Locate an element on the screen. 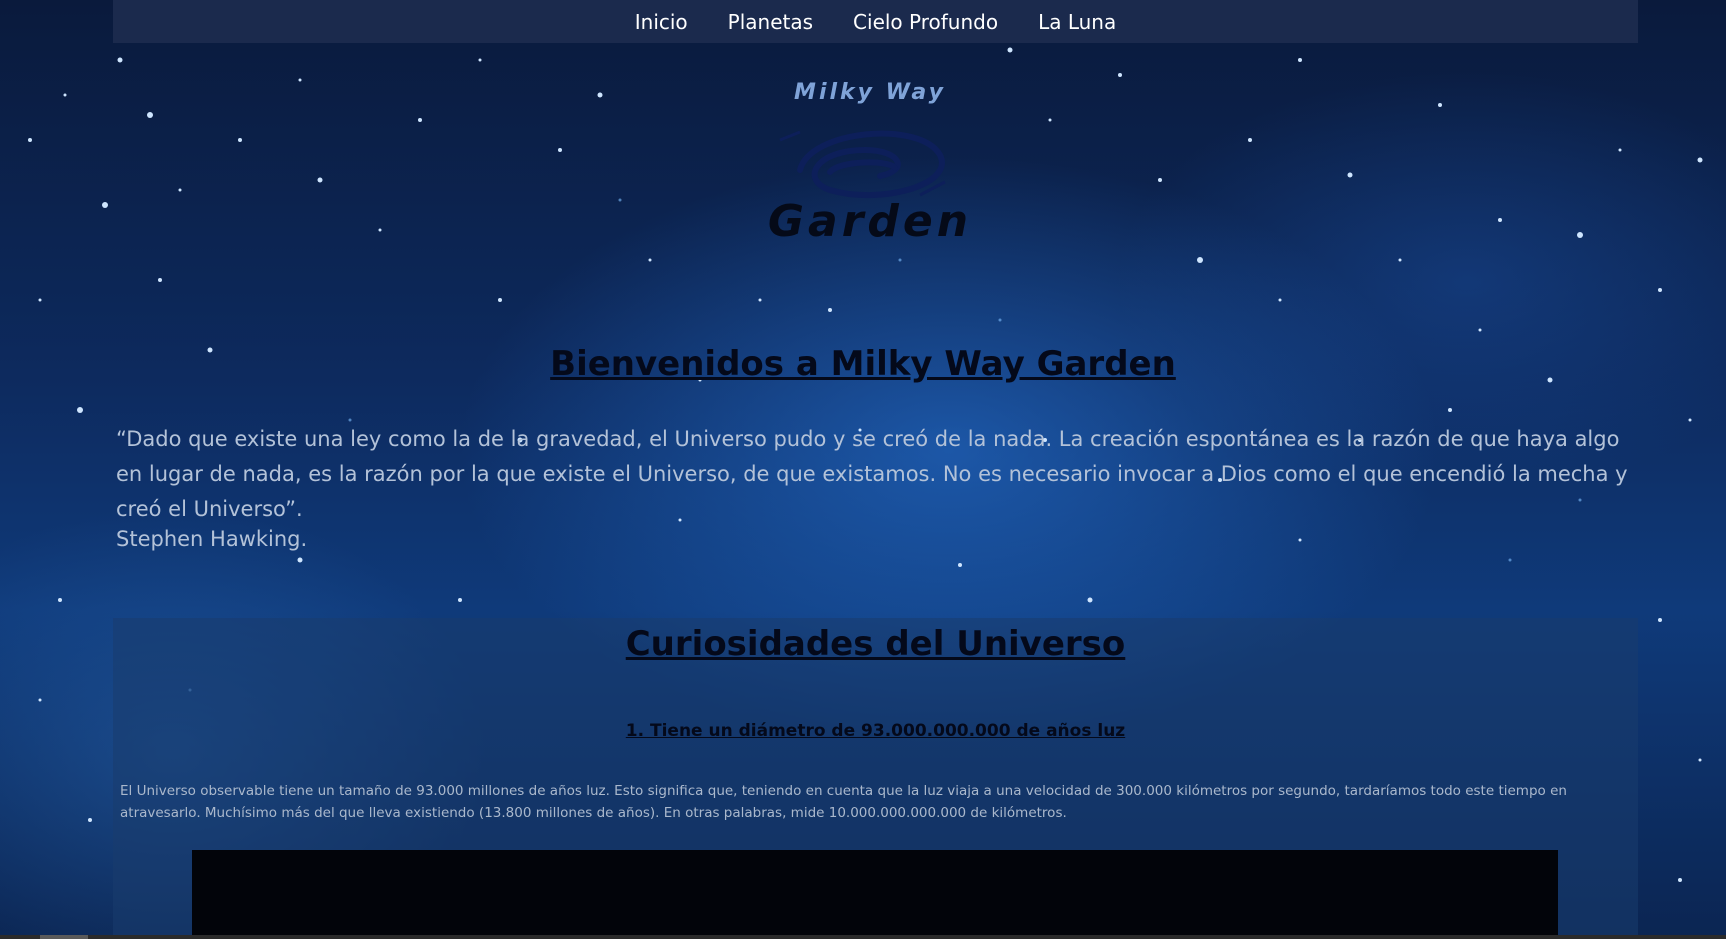  logo-top-text: Milky Way is located at coordinates (870, 92).